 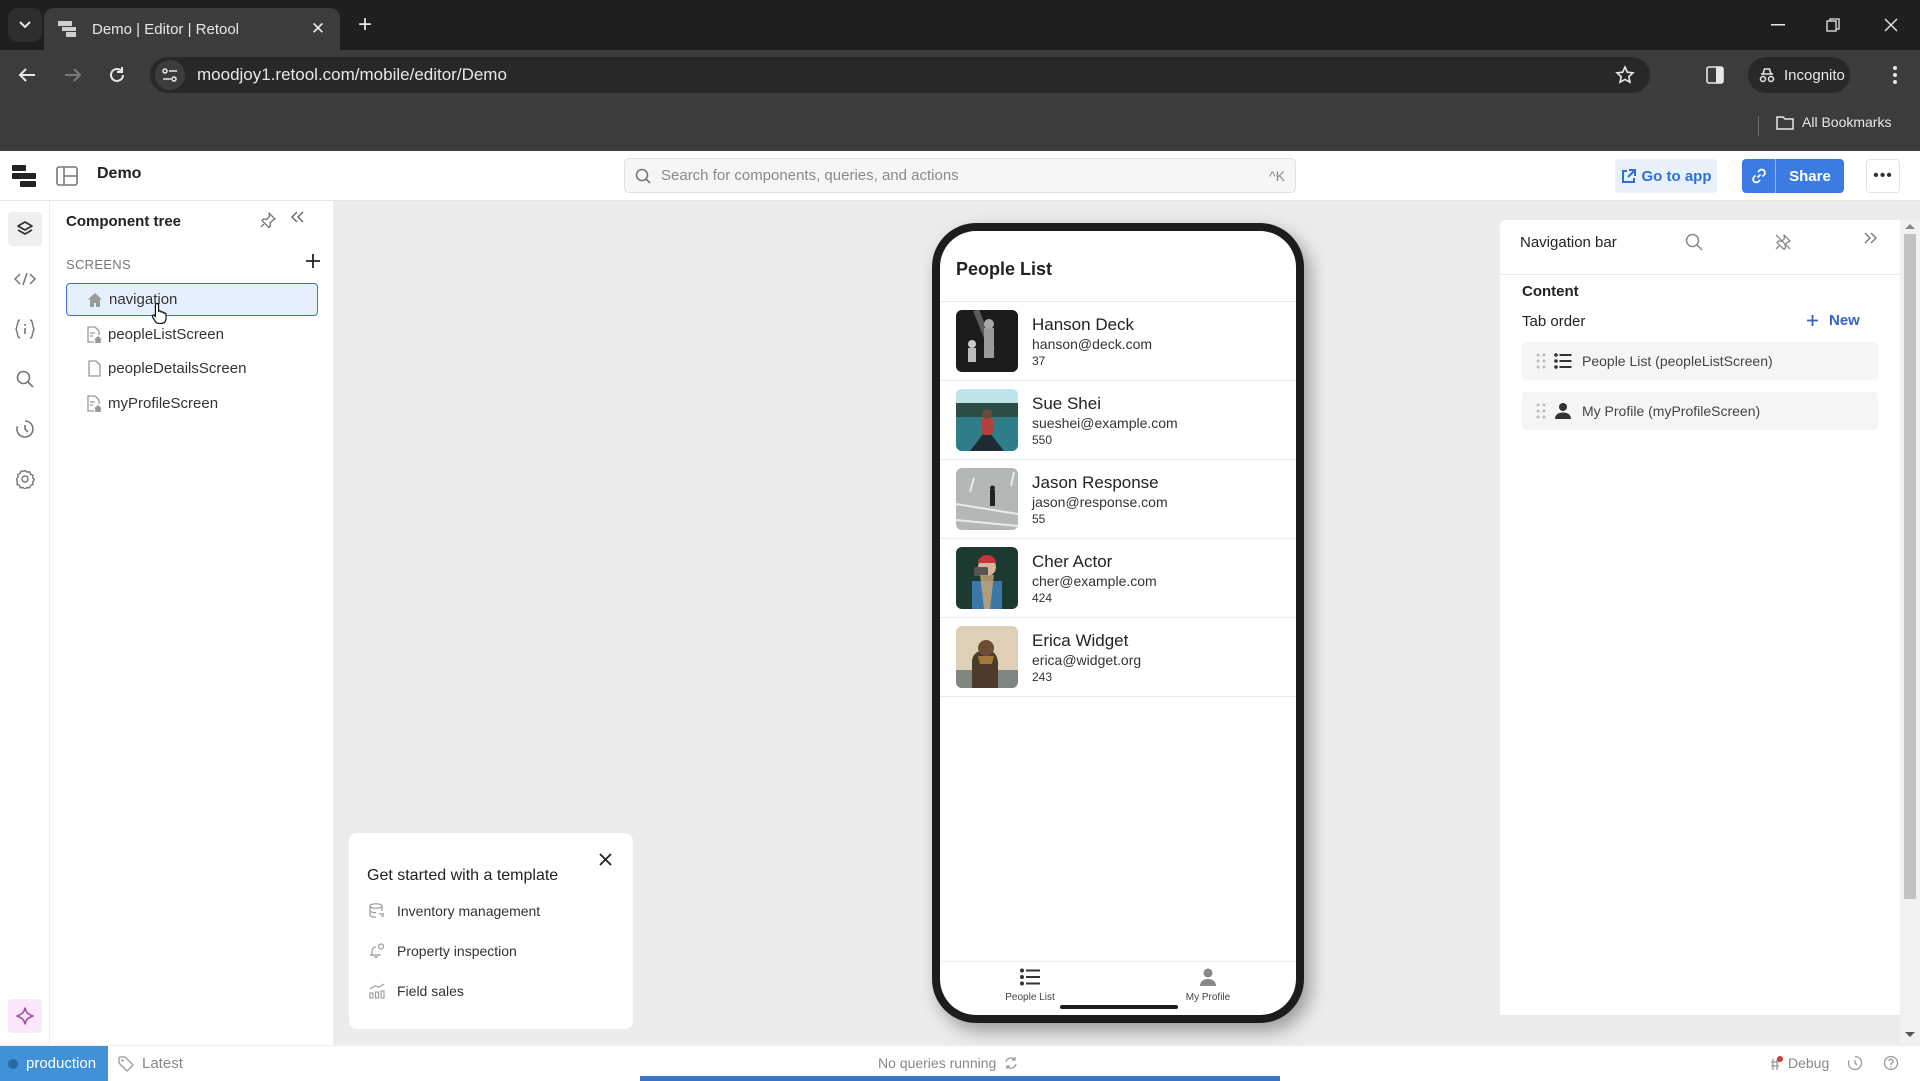 What do you see at coordinates (1030, 977) in the screenshot?
I see `list-icon` at bounding box center [1030, 977].